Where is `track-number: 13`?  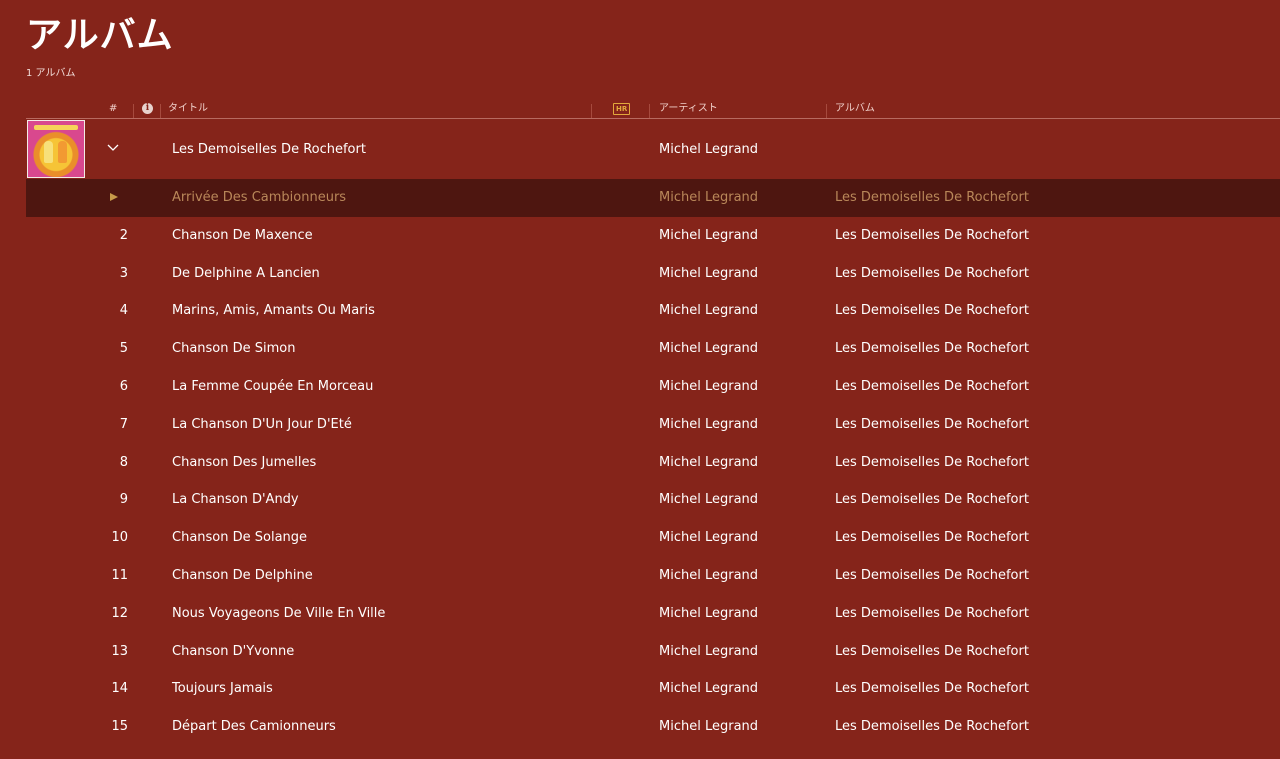
track-number: 13 is located at coordinates (119, 651).